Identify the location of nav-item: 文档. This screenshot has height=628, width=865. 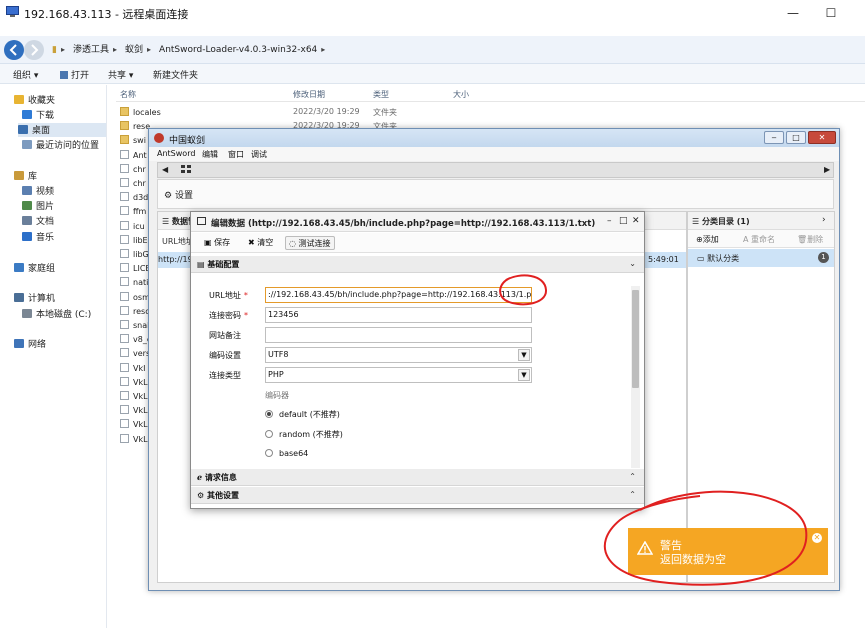
(38, 221).